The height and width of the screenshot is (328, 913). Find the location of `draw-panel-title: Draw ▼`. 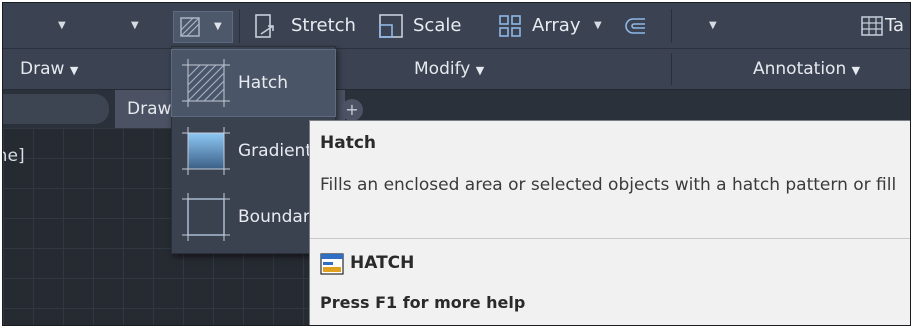

draw-panel-title: Draw ▼ is located at coordinates (49, 70).